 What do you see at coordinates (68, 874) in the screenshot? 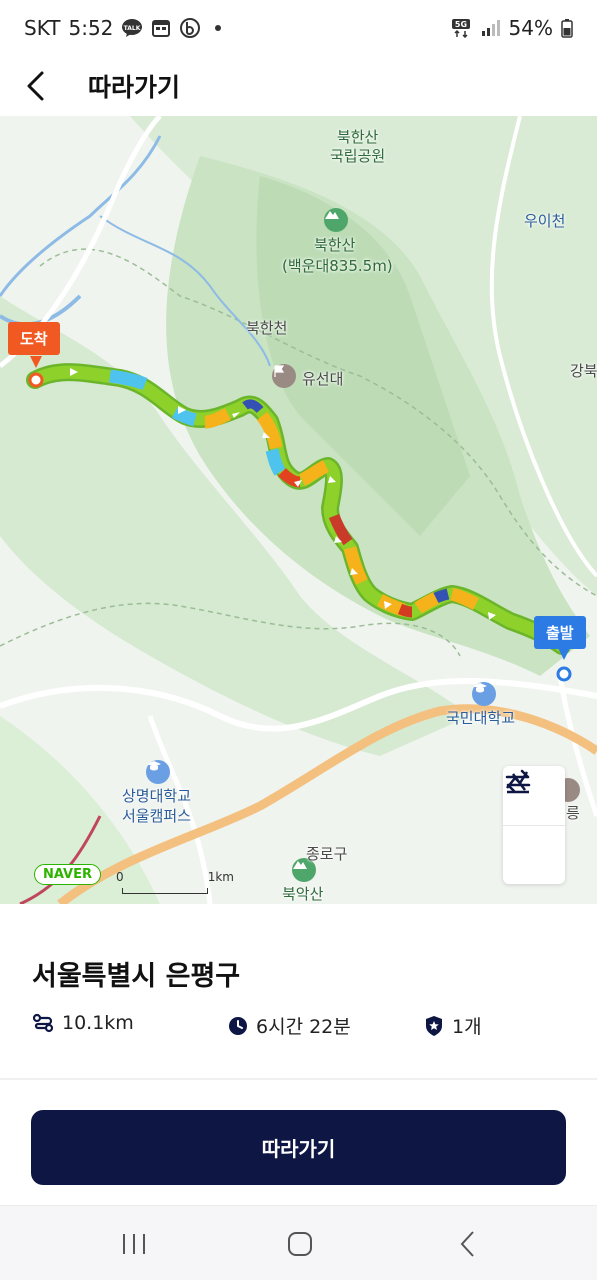
I see `naver-logo: NAVER` at bounding box center [68, 874].